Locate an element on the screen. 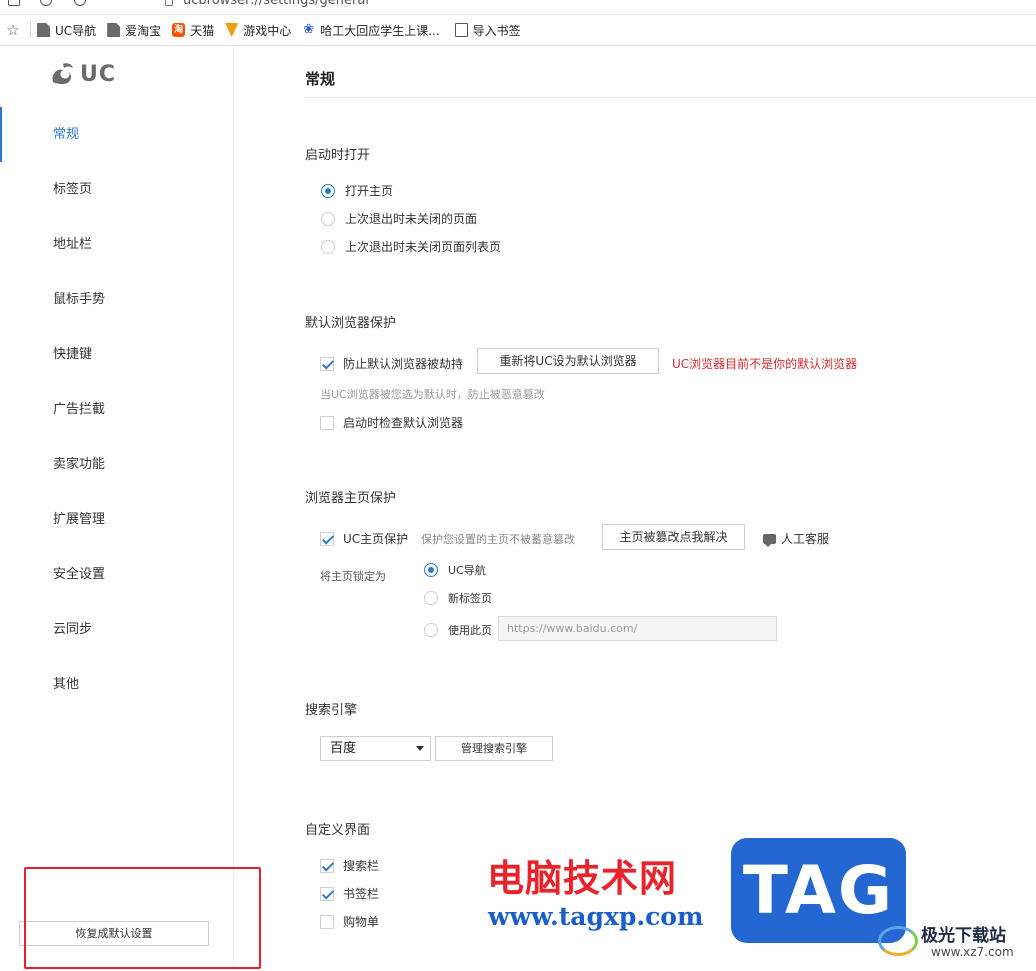  radio-label: 新标签页 is located at coordinates (470, 598).